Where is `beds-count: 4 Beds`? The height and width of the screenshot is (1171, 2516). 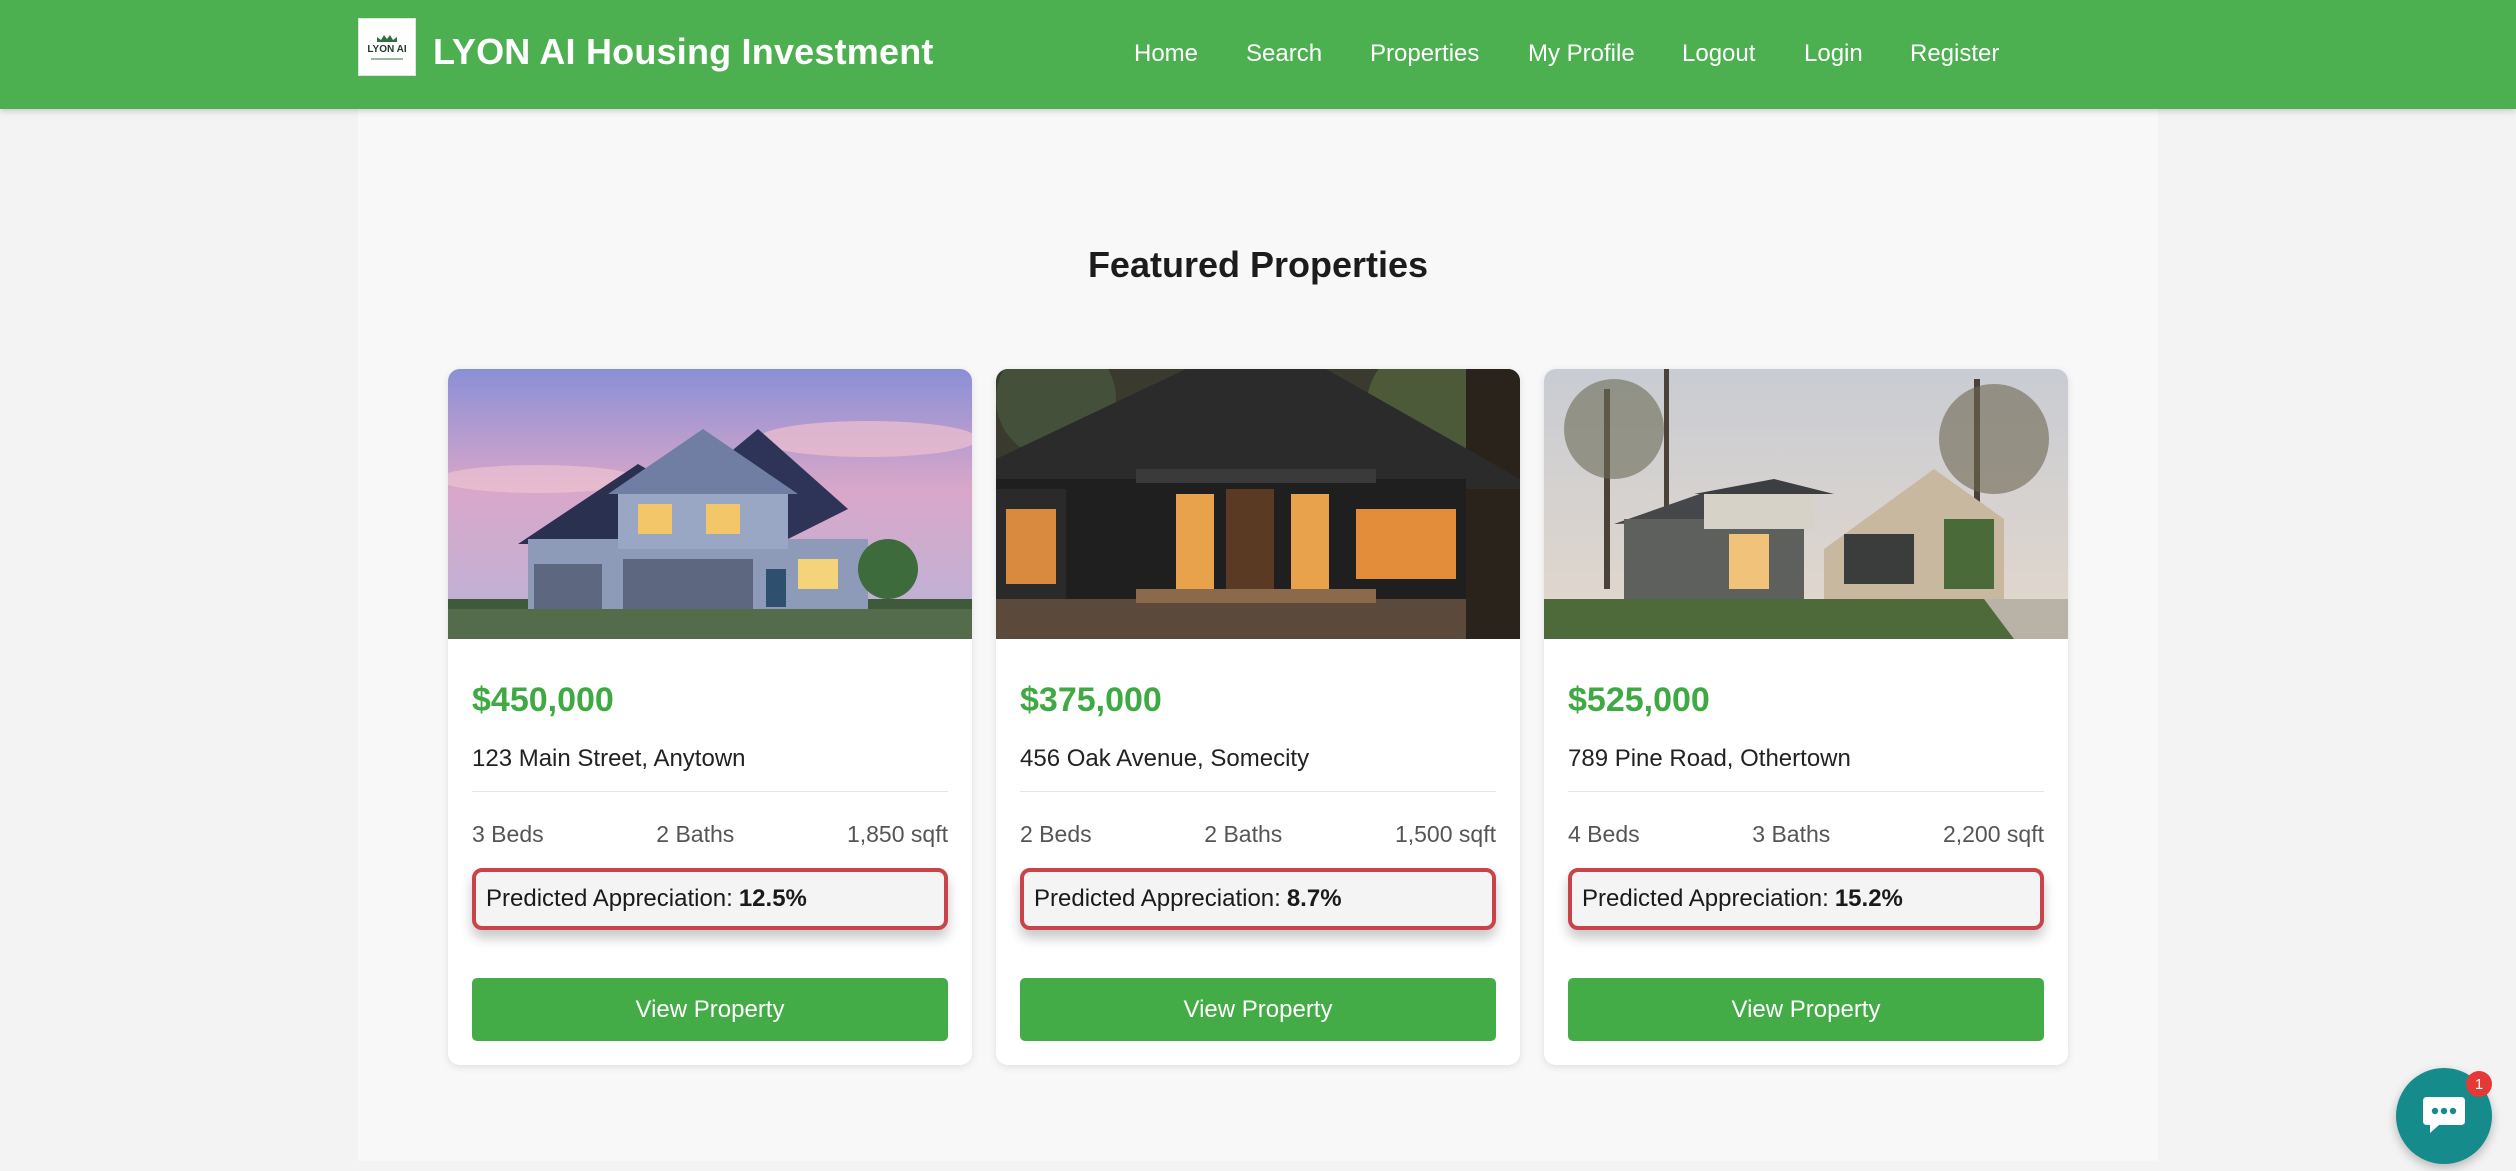 beds-count: 4 Beds is located at coordinates (1604, 834).